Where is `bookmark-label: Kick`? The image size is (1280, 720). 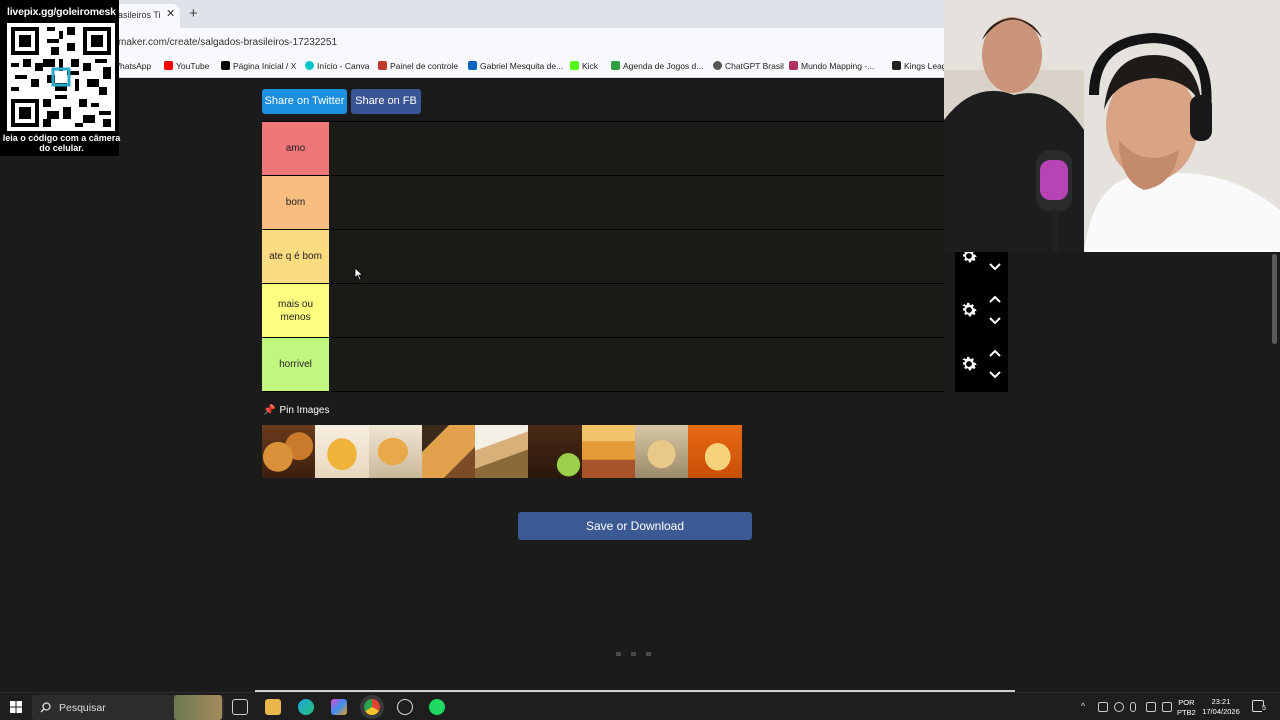 bookmark-label: Kick is located at coordinates (590, 66).